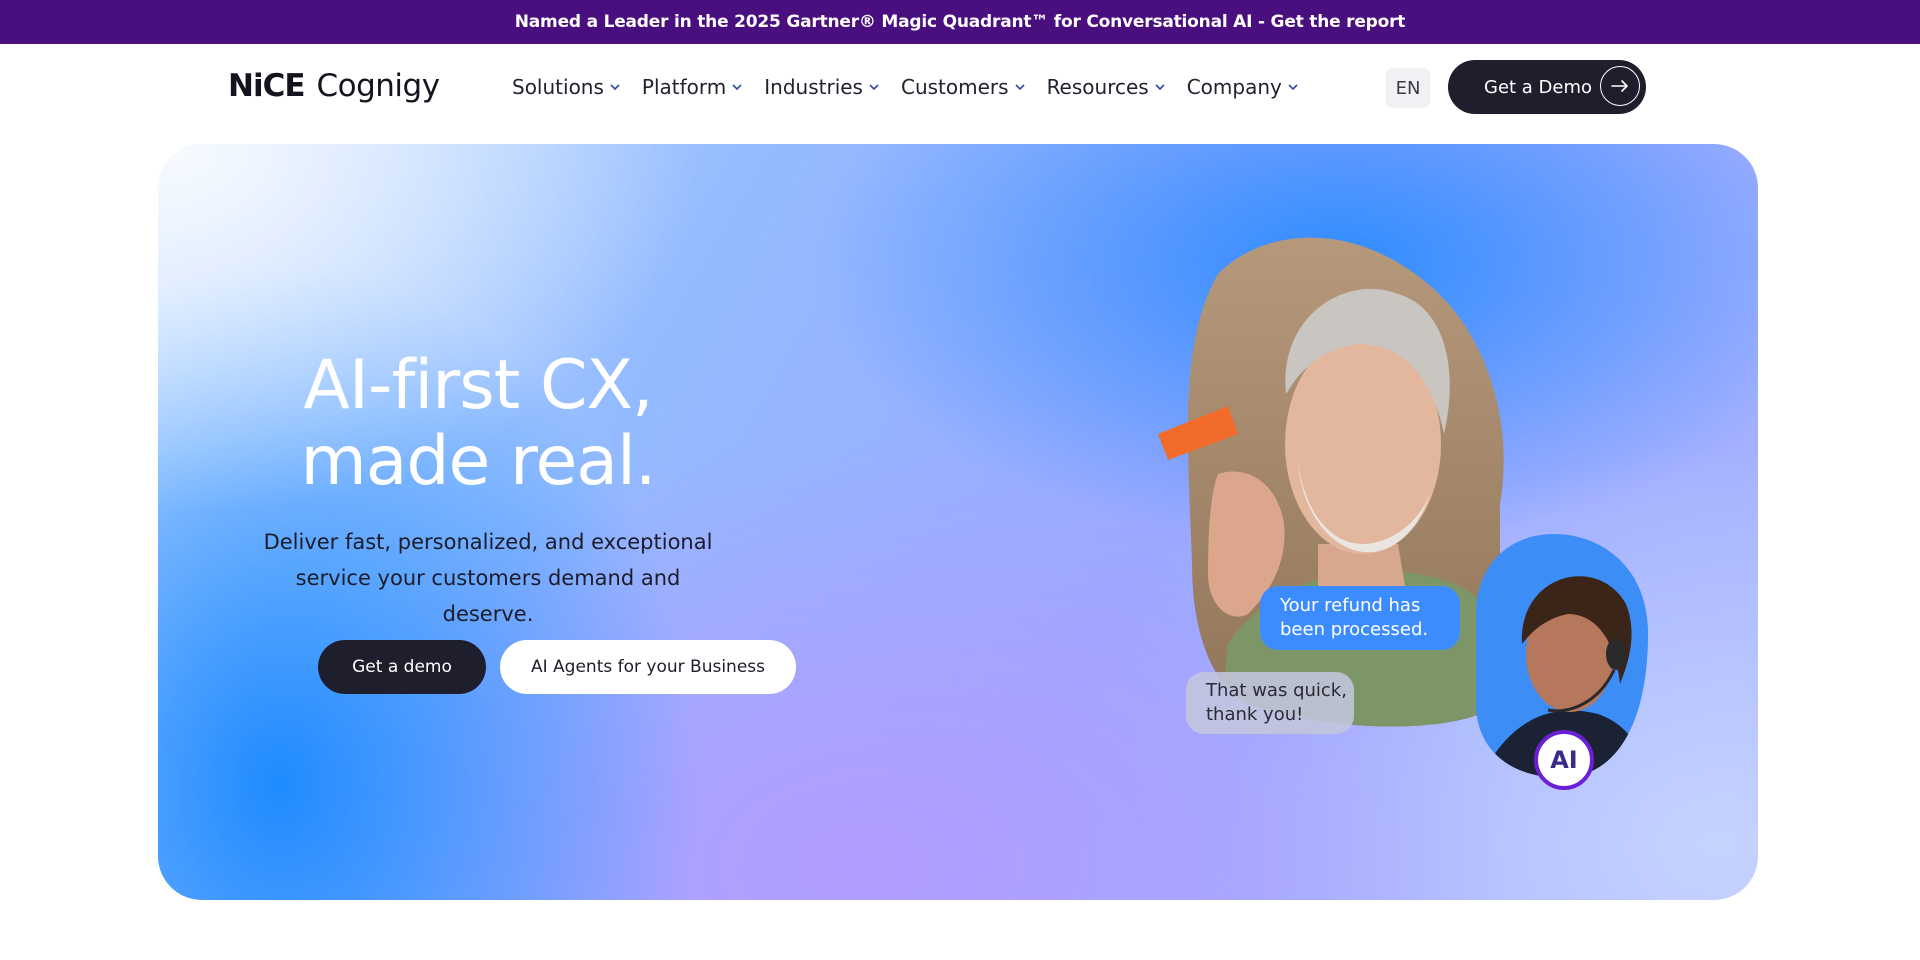 Image resolution: width=1920 pixels, height=960 pixels. I want to click on menu-item-resources: Resources, so click(1106, 87).